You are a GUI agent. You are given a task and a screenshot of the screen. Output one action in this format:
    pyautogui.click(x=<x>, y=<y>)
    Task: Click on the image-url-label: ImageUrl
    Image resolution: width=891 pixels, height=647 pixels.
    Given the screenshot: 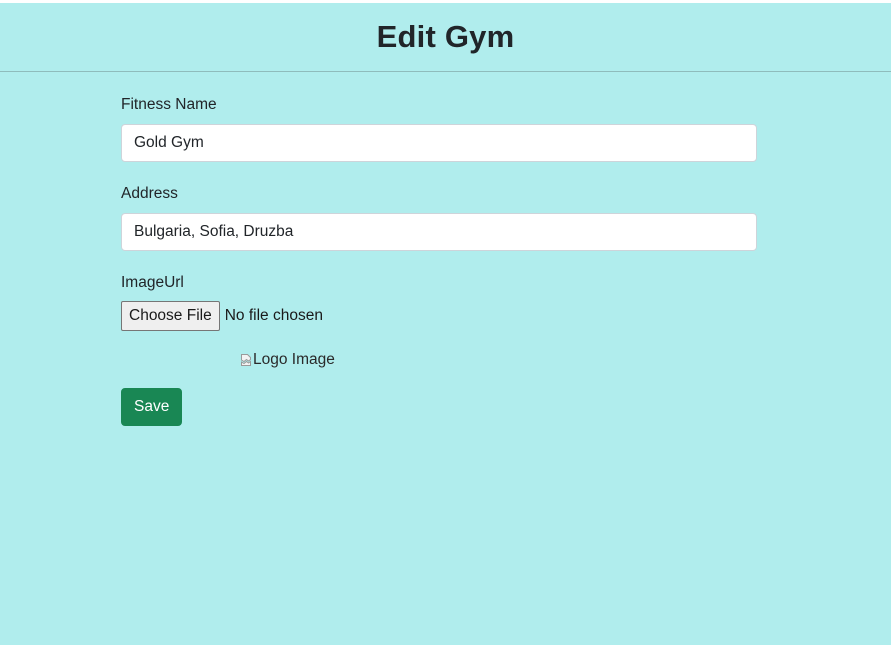 What is the action you would take?
    pyautogui.click(x=152, y=282)
    